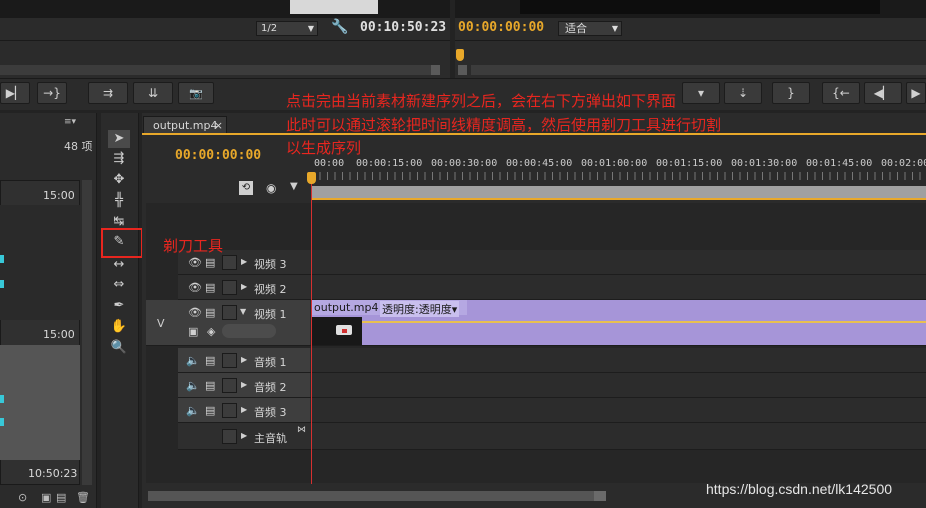 This screenshot has height=508, width=926. What do you see at coordinates (339, 27) in the screenshot?
I see `wrench-icon: 🔧` at bounding box center [339, 27].